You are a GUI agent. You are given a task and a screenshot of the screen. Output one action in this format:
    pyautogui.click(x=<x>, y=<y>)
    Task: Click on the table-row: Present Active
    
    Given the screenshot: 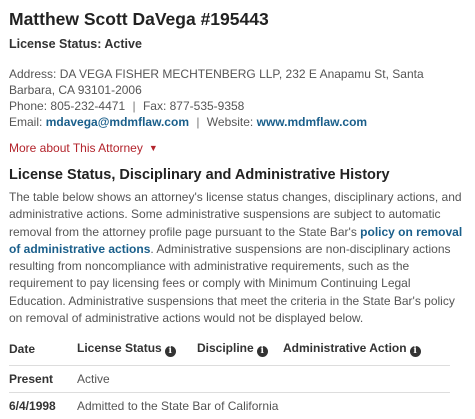 What is the action you would take?
    pyautogui.click(x=229, y=379)
    